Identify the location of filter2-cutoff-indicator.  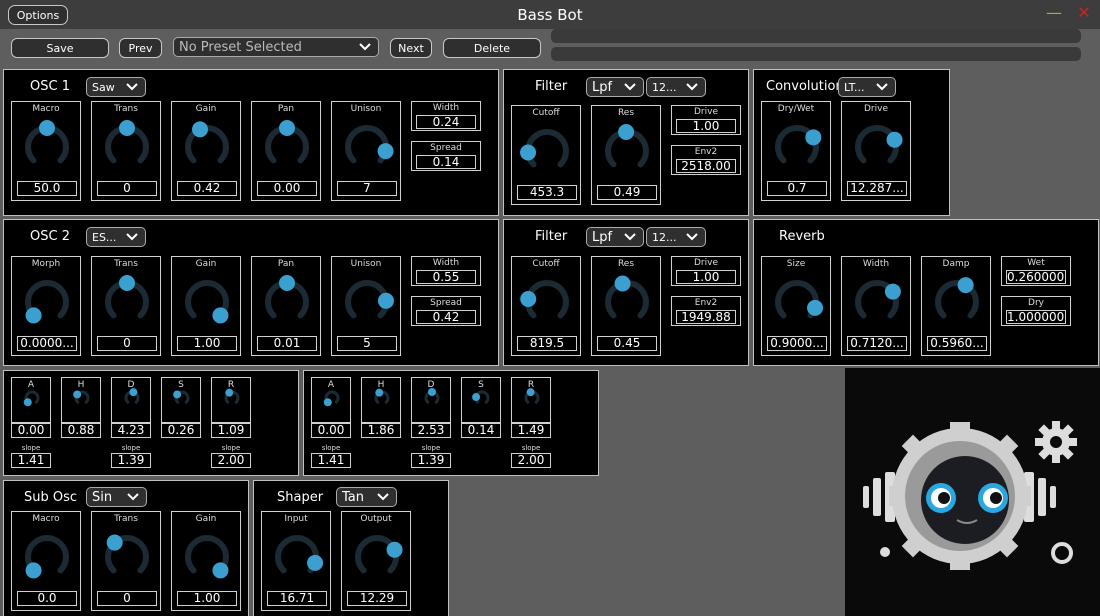
(528, 299).